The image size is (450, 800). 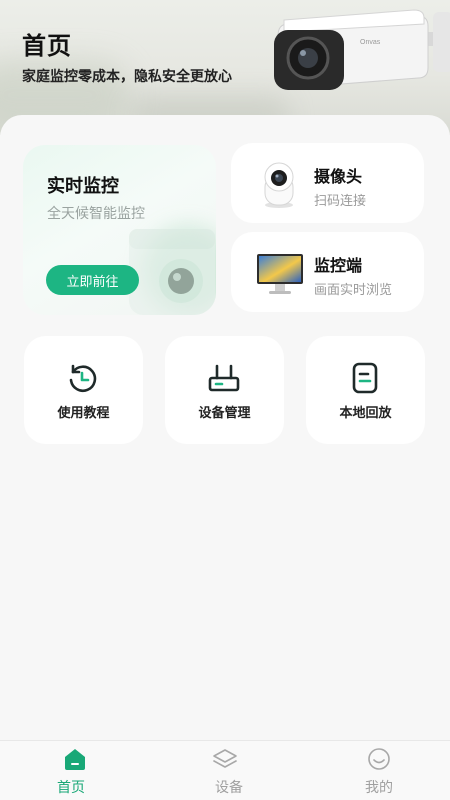 What do you see at coordinates (172, 272) in the screenshot?
I see `camera-icon` at bounding box center [172, 272].